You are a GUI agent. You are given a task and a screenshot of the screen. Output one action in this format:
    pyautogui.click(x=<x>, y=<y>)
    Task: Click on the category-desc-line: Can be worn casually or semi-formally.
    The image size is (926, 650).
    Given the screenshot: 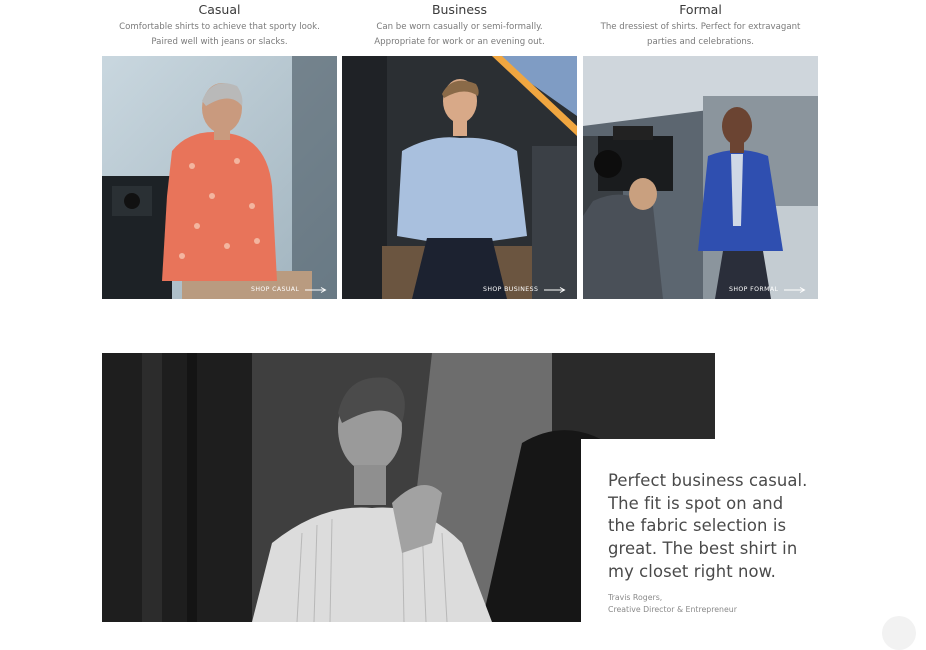 What is the action you would take?
    pyautogui.click(x=459, y=27)
    